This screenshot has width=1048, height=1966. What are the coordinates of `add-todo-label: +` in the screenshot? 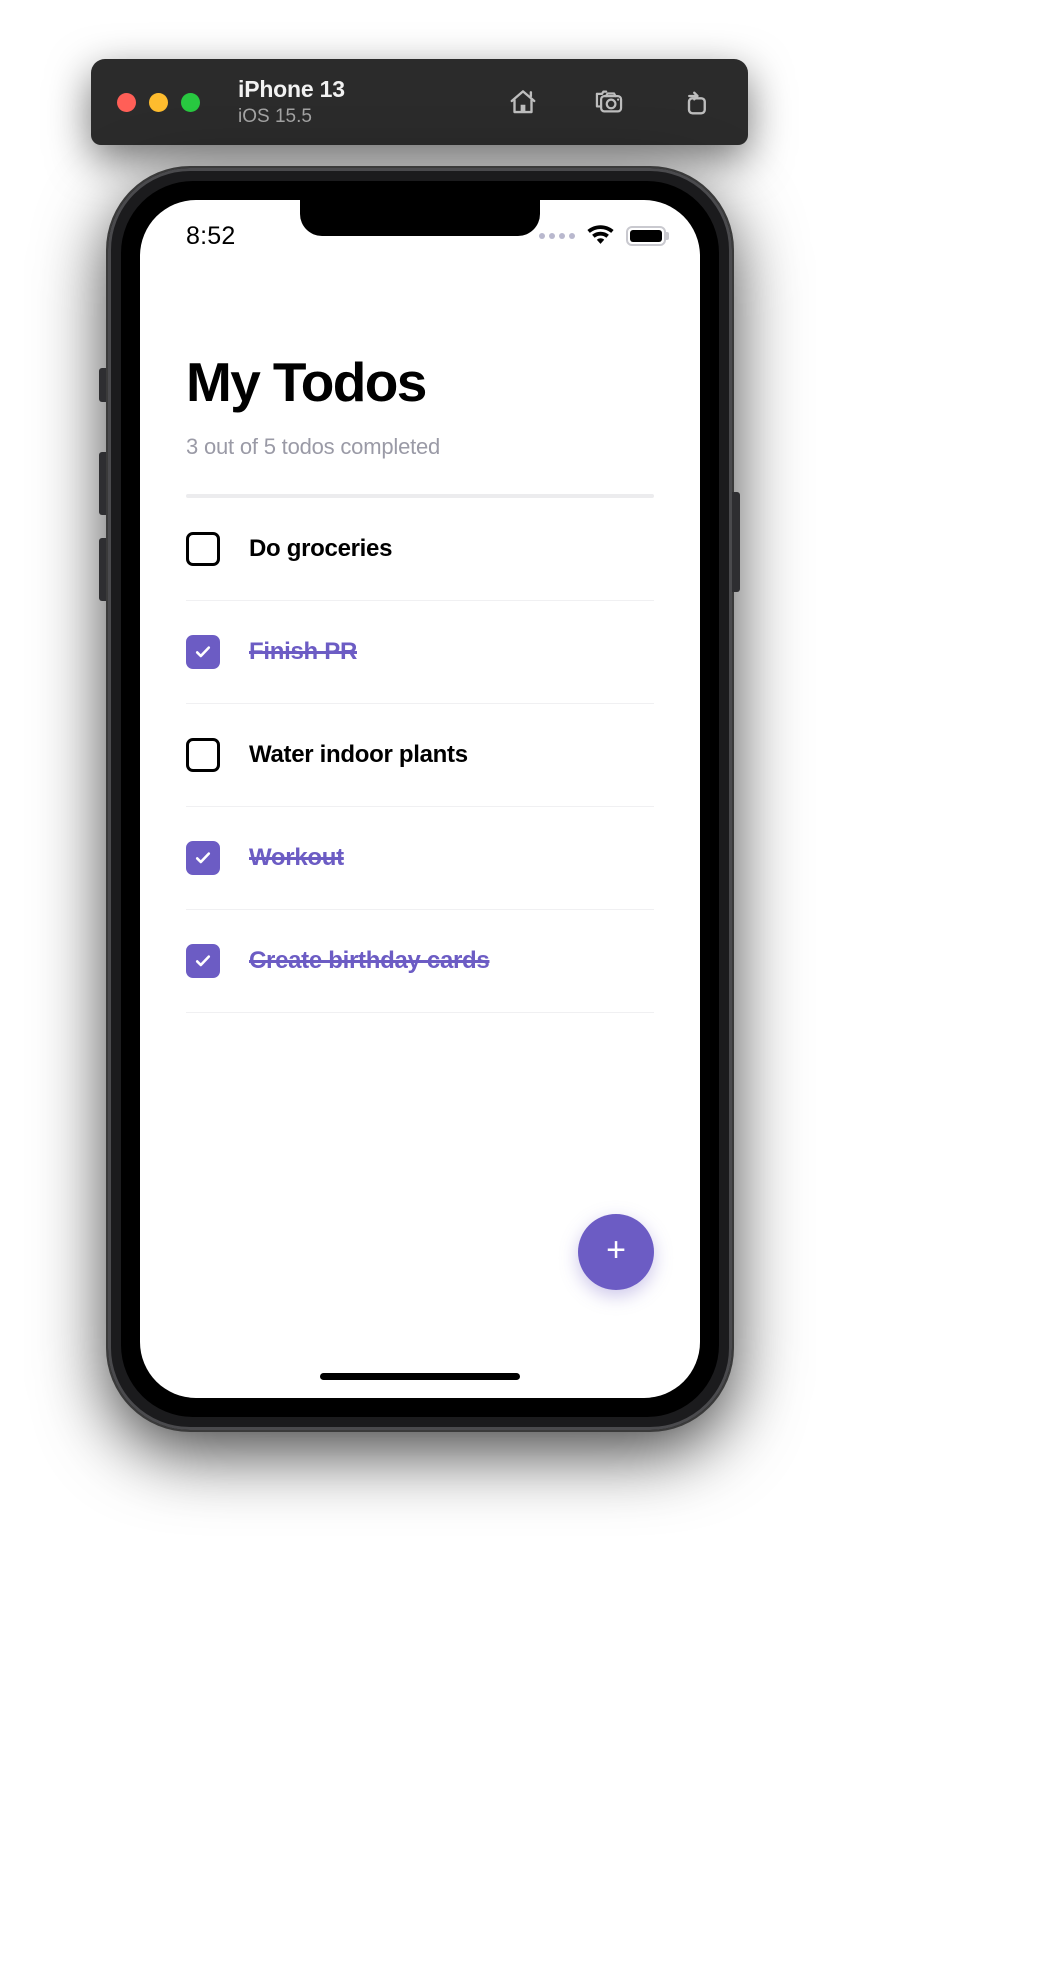 It's located at (616, 1250).